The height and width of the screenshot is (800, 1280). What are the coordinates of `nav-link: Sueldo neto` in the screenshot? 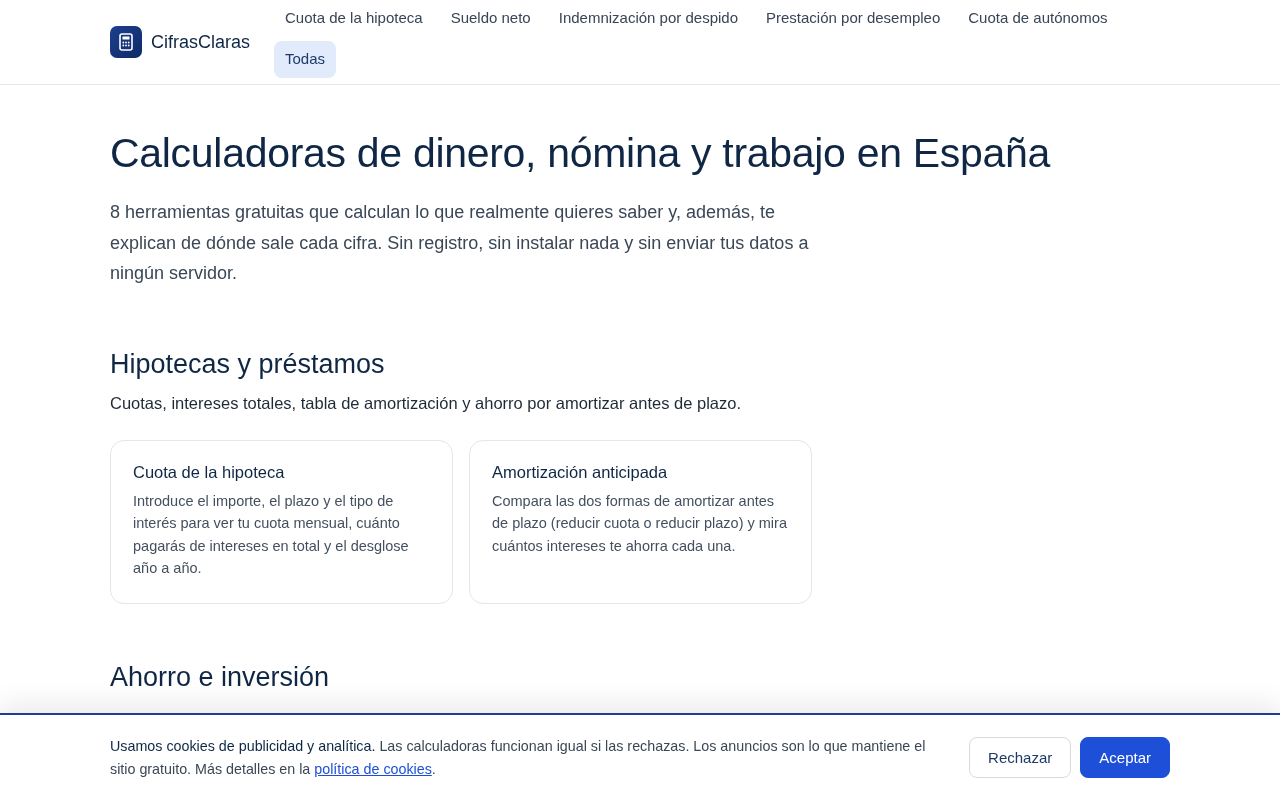 It's located at (490, 18).